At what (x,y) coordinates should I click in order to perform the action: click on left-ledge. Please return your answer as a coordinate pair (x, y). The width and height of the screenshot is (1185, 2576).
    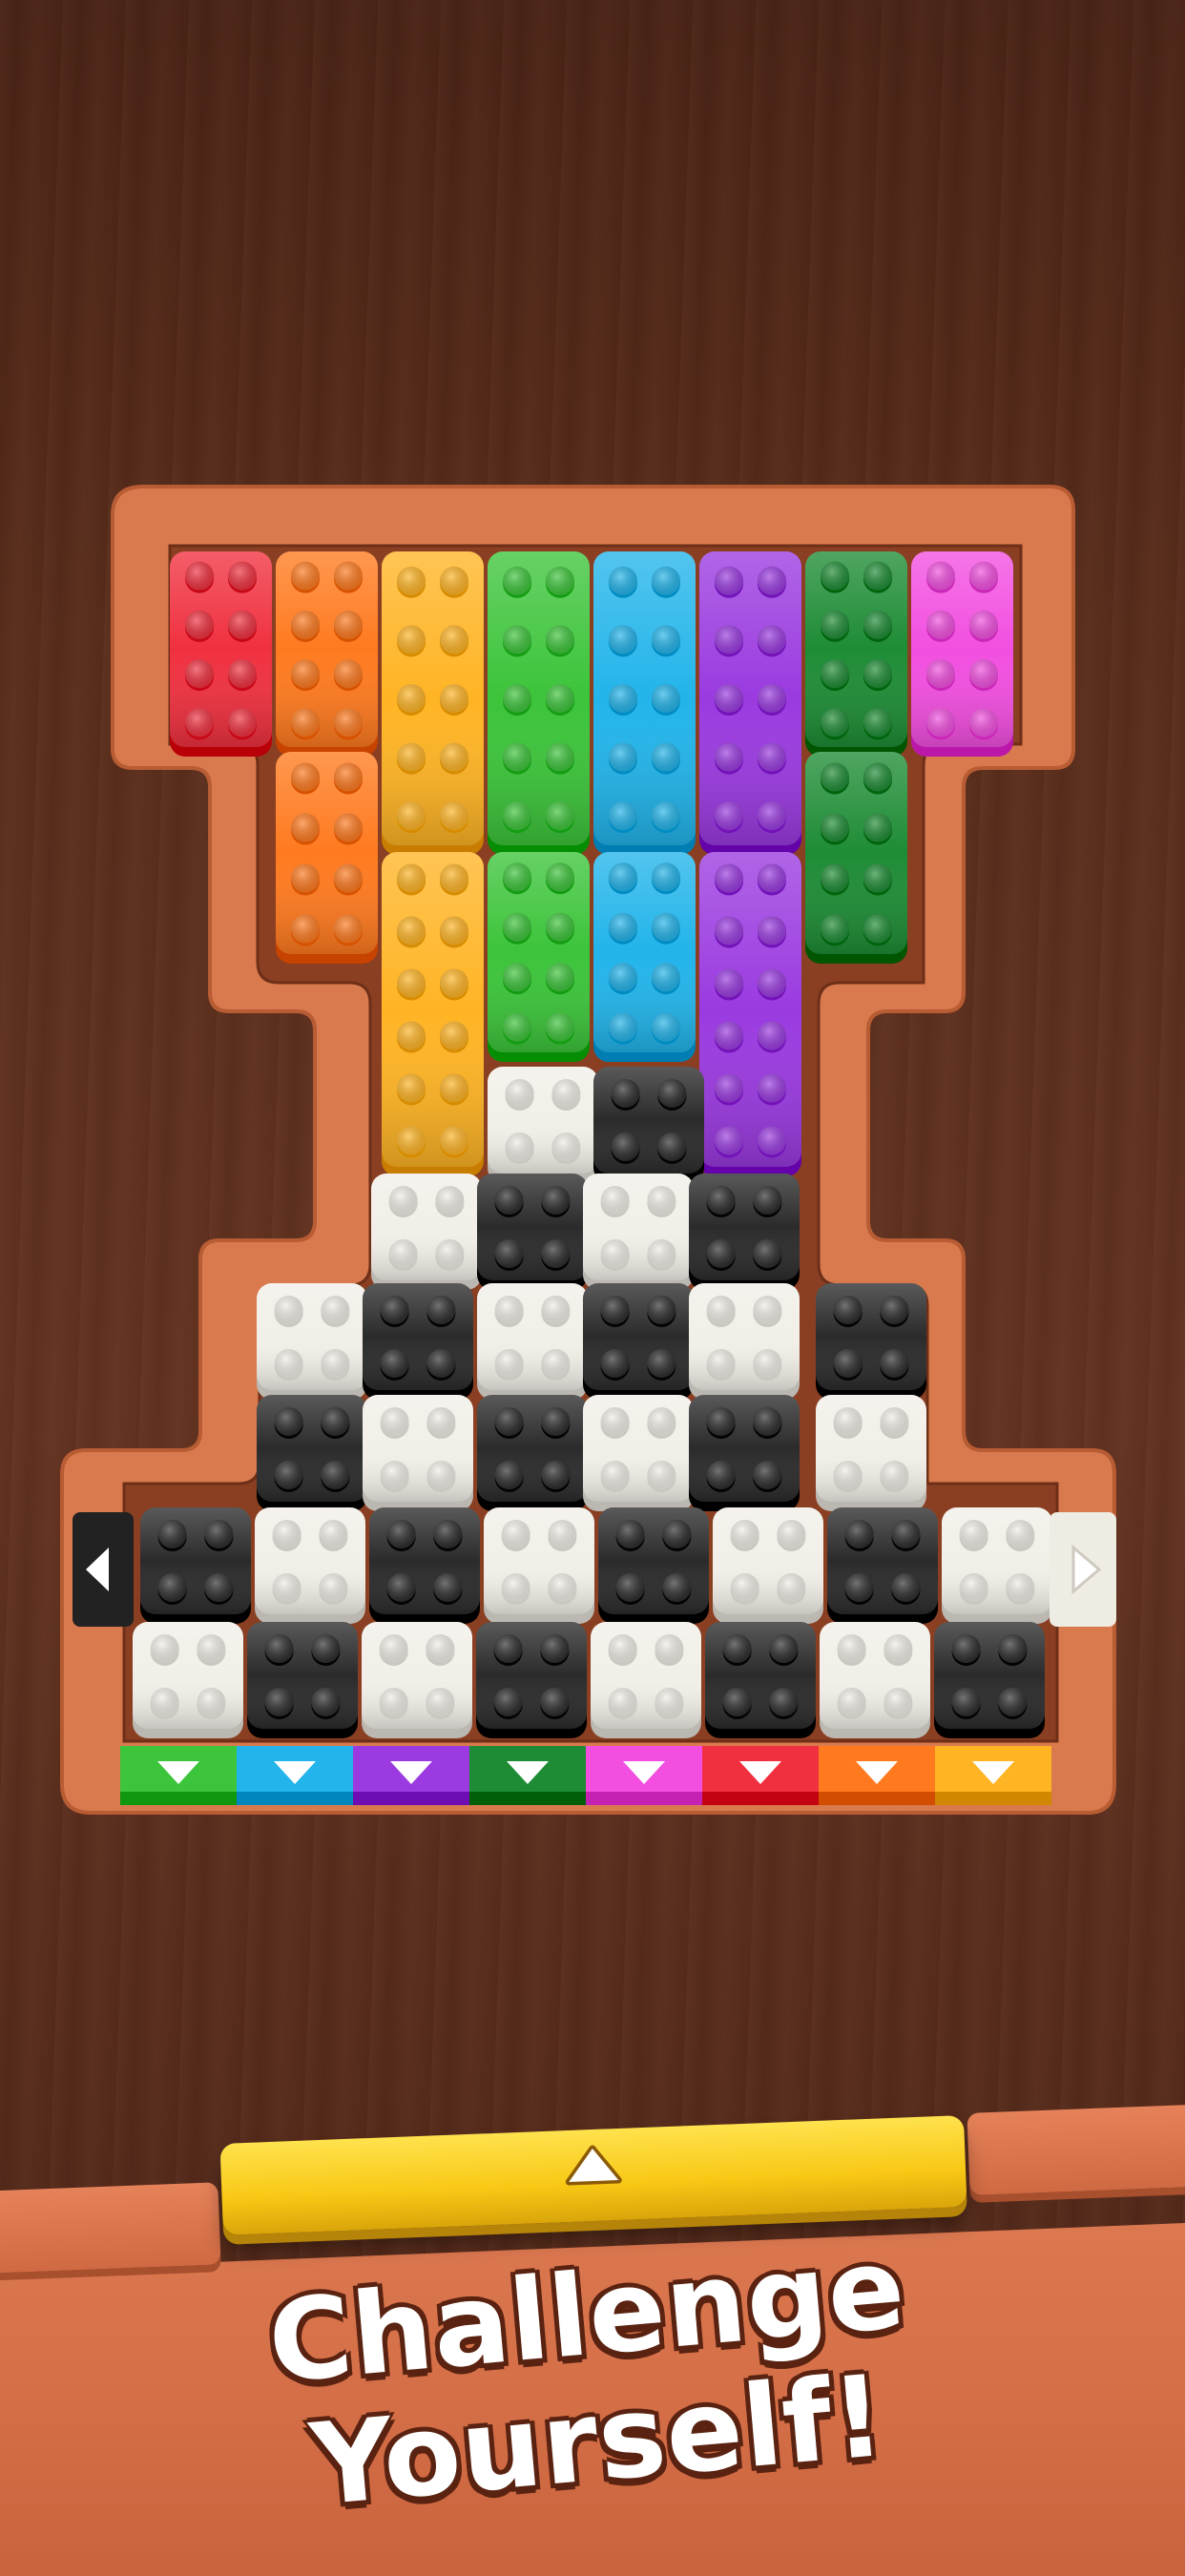
    Looking at the image, I should click on (110, 2228).